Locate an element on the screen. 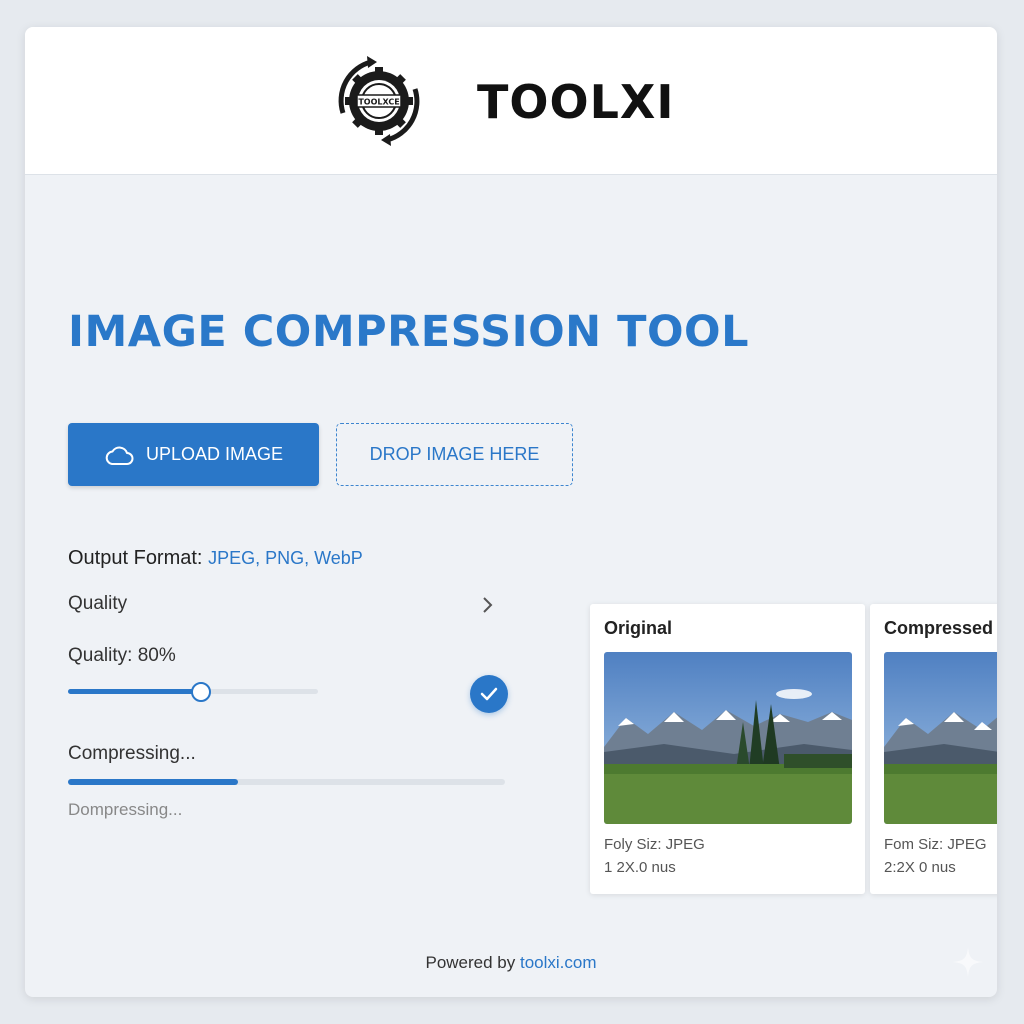 This screenshot has height=1024, width=1024. compressed-size: 2:2X 0 nus is located at coordinates (920, 867).